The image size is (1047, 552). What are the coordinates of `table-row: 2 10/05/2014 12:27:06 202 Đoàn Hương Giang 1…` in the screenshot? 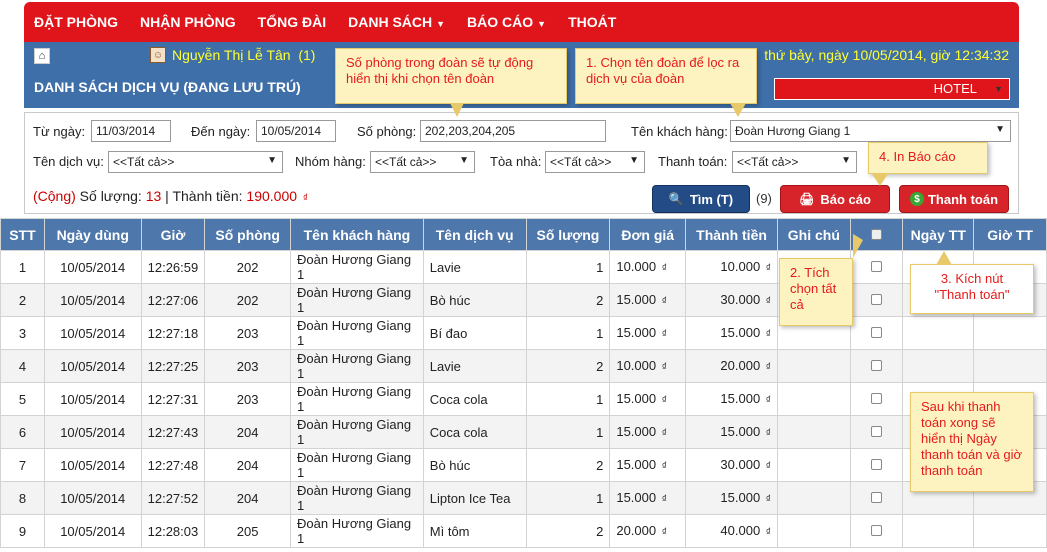 It's located at (523, 300).